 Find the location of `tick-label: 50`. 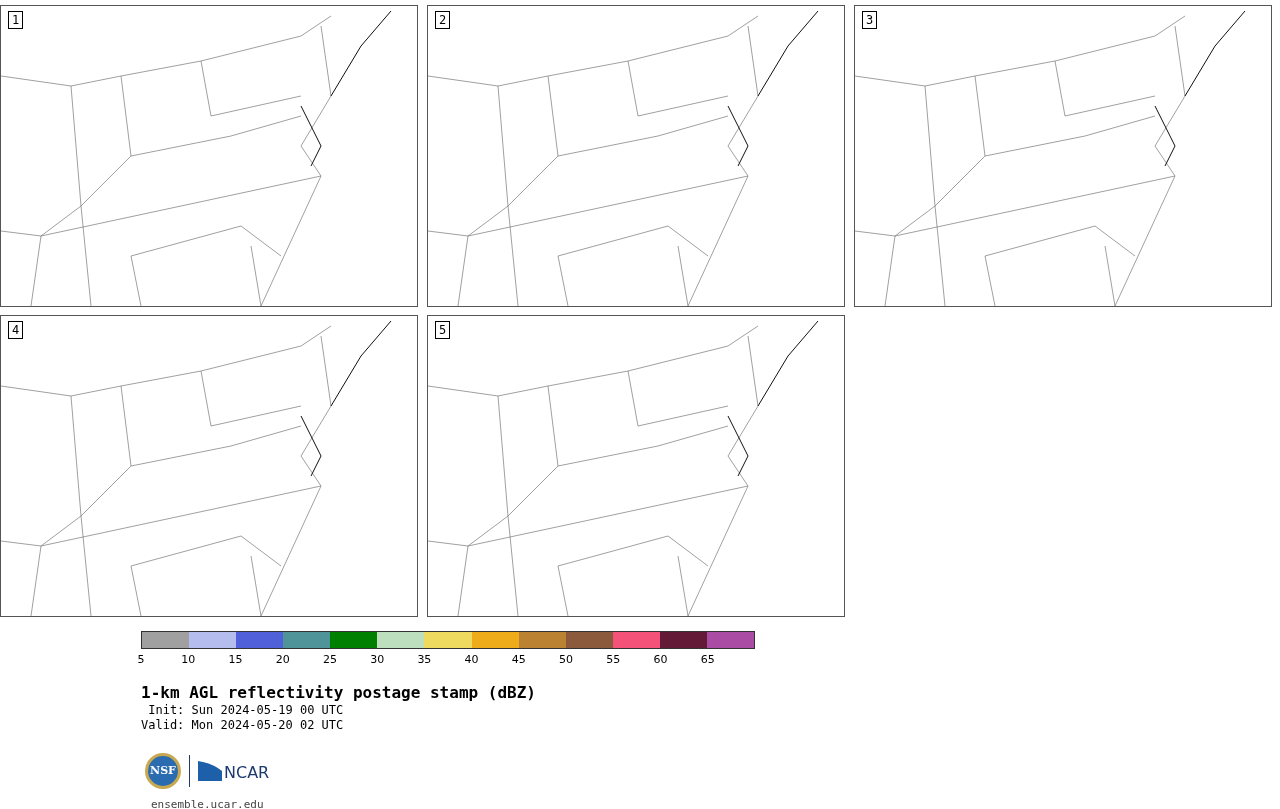

tick-label: 50 is located at coordinates (566, 660).